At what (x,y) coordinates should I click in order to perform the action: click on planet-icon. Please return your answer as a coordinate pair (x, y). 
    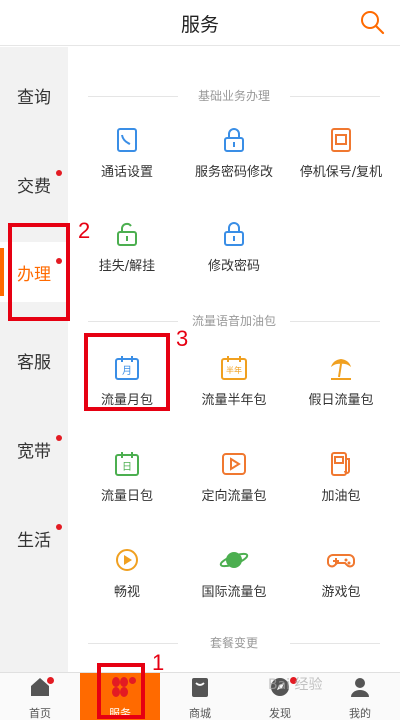
    Looking at the image, I should click on (234, 560).